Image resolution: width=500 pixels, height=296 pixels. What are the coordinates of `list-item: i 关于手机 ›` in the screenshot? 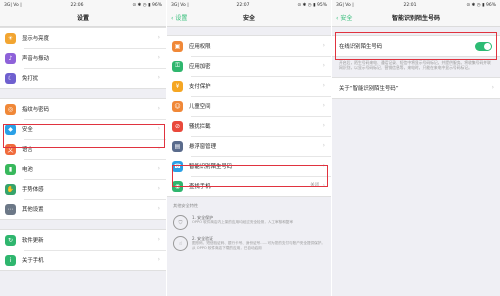 It's located at (83, 260).